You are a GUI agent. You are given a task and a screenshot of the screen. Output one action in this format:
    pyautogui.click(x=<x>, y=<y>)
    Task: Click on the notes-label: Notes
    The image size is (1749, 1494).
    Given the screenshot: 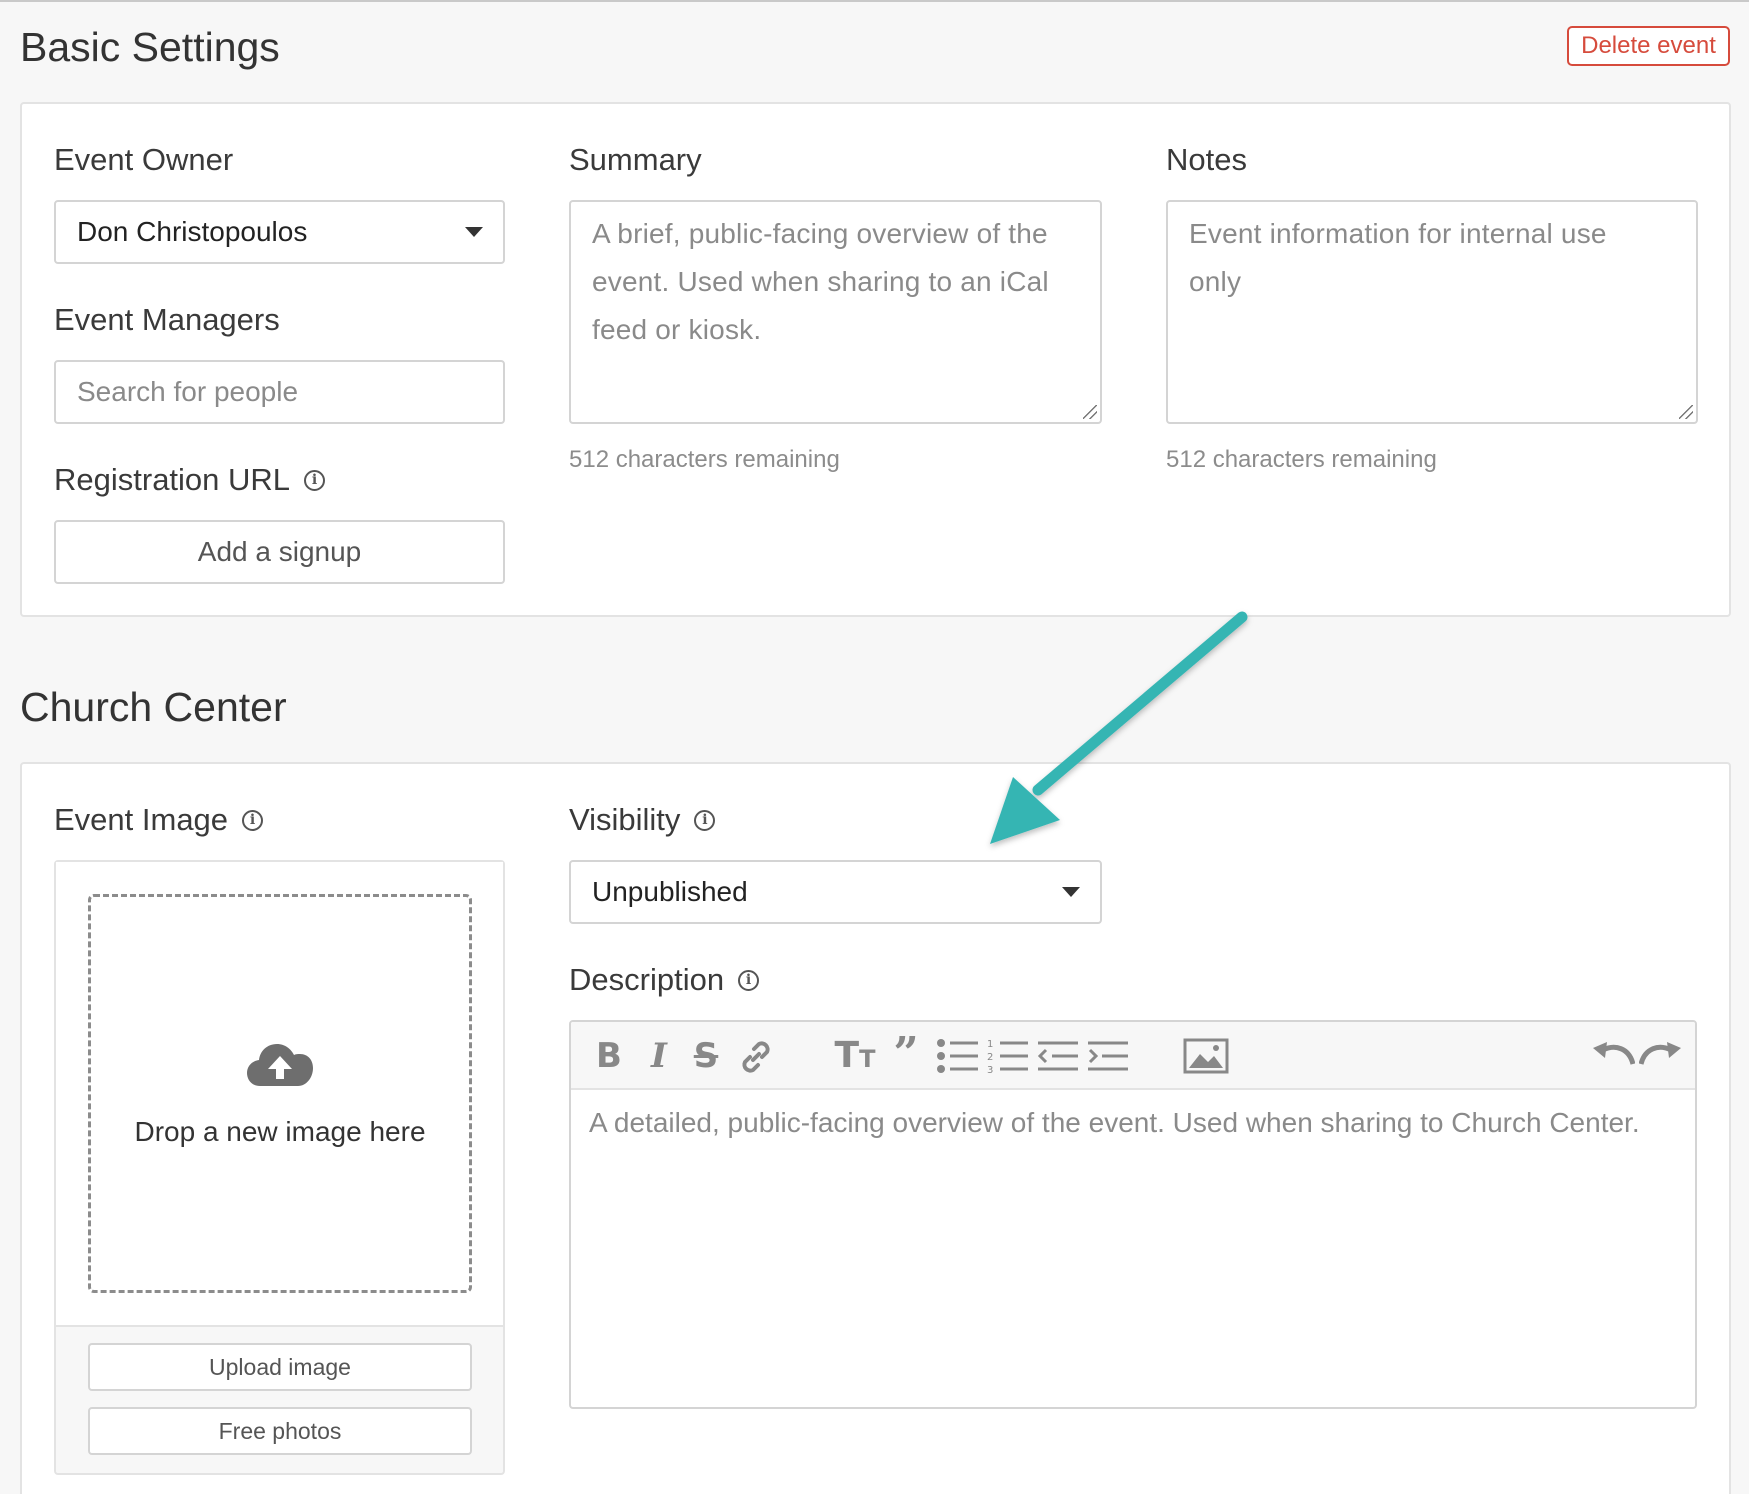 What is the action you would take?
    pyautogui.click(x=1206, y=160)
    